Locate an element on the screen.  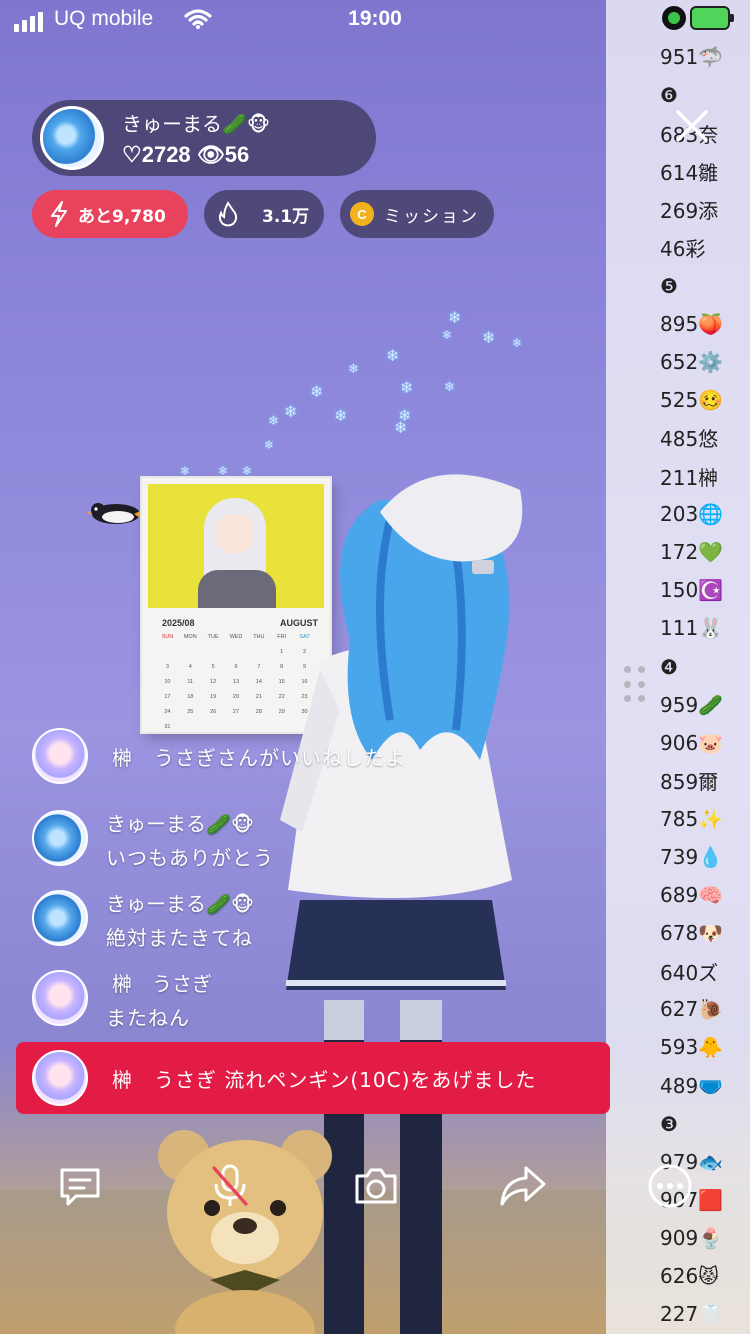
heat-value: 3.1万 is located at coordinates (286, 216).